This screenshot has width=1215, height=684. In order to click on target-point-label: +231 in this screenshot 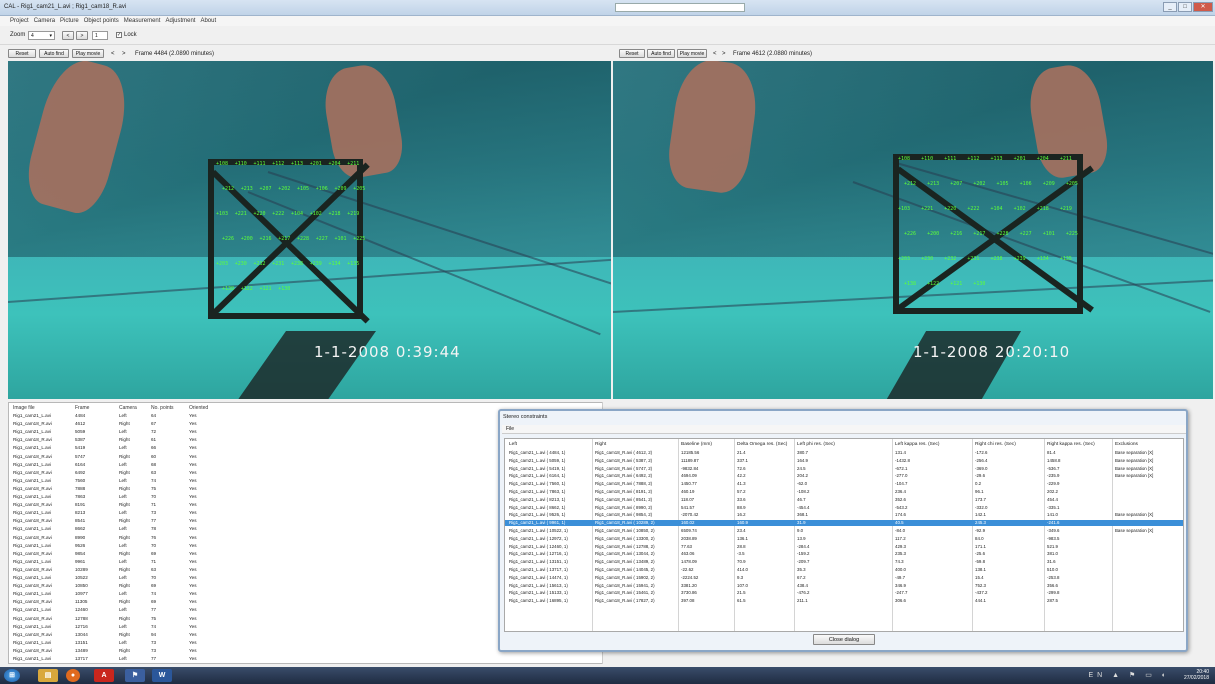, I will do `click(278, 264)`.